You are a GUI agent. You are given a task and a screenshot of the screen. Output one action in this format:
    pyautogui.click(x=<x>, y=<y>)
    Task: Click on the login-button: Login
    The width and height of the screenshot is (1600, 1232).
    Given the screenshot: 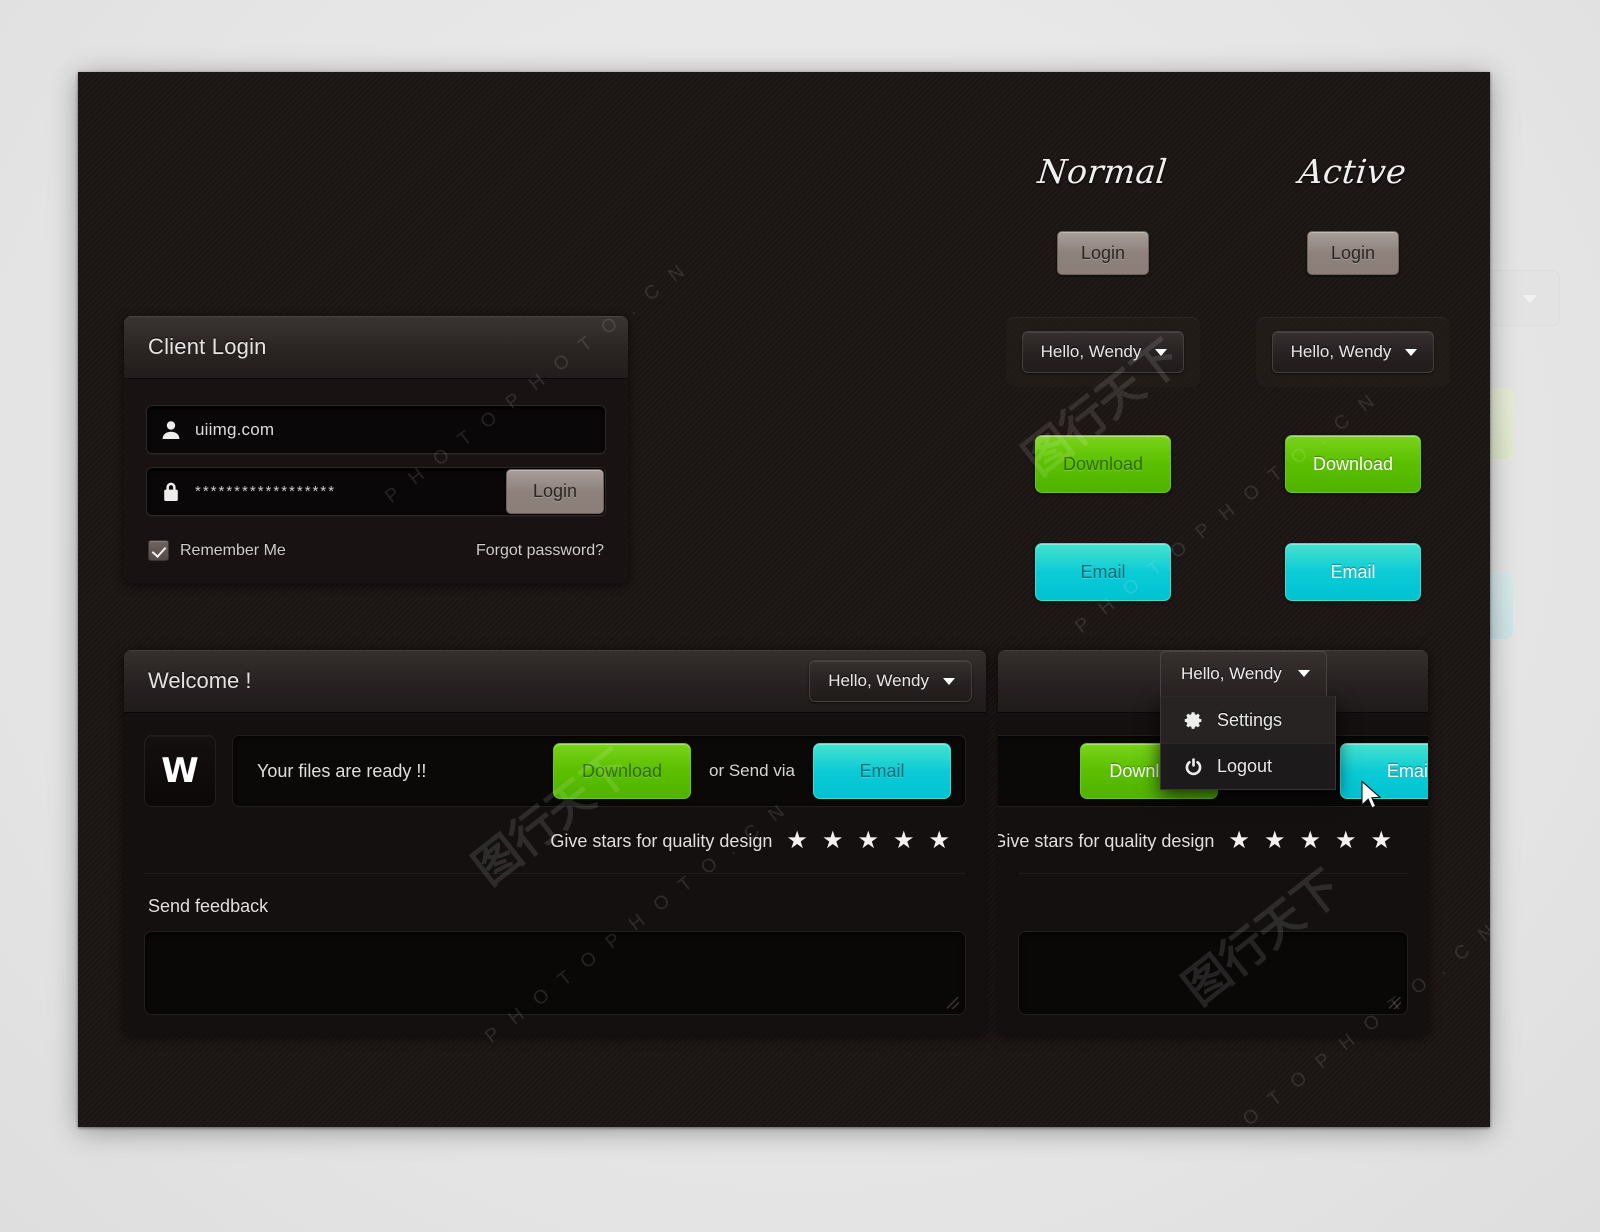 What is the action you would take?
    pyautogui.click(x=555, y=491)
    